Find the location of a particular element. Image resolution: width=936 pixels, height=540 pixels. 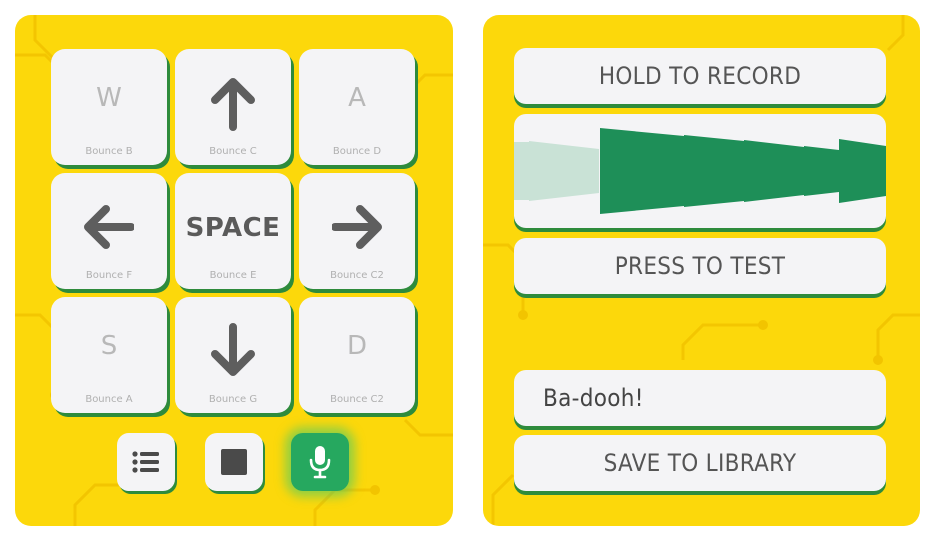

microphone-button is located at coordinates (320, 462).